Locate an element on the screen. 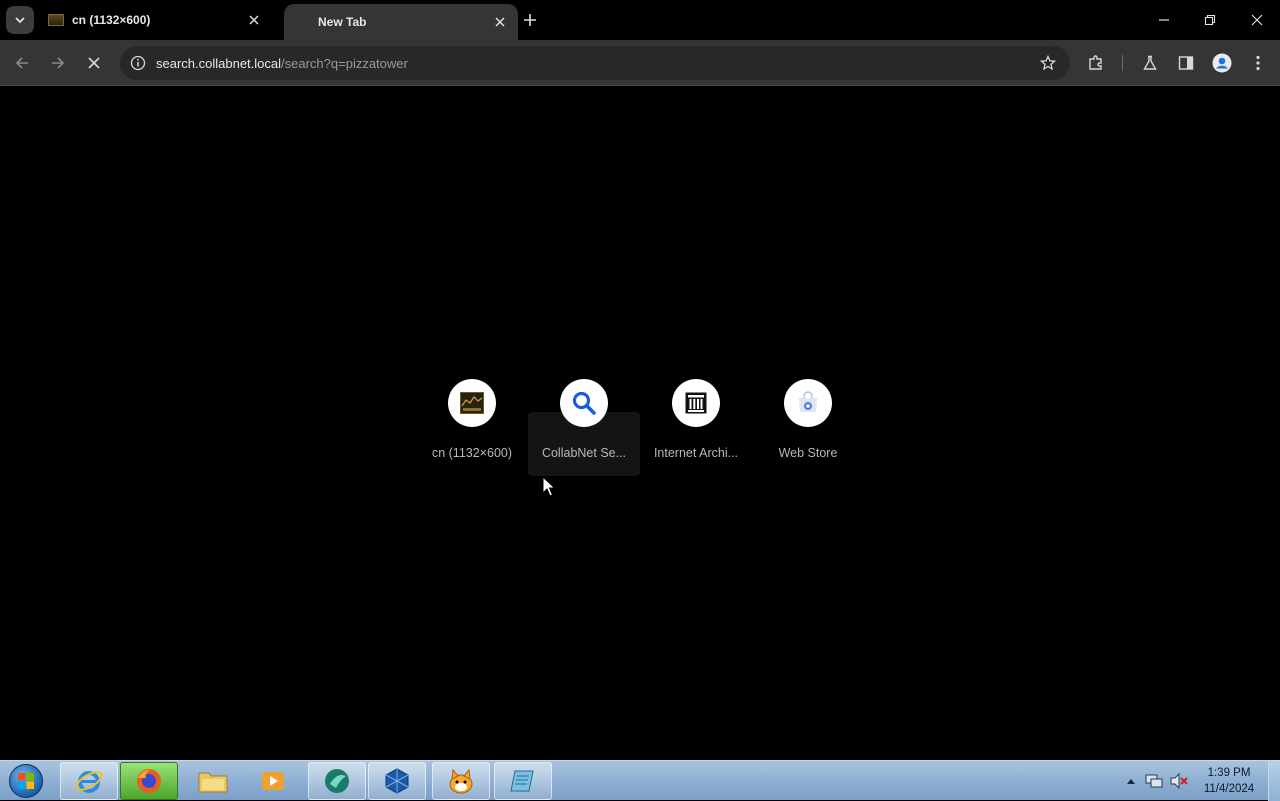 The image size is (1280, 801). minimize-button is located at coordinates (1164, 20).